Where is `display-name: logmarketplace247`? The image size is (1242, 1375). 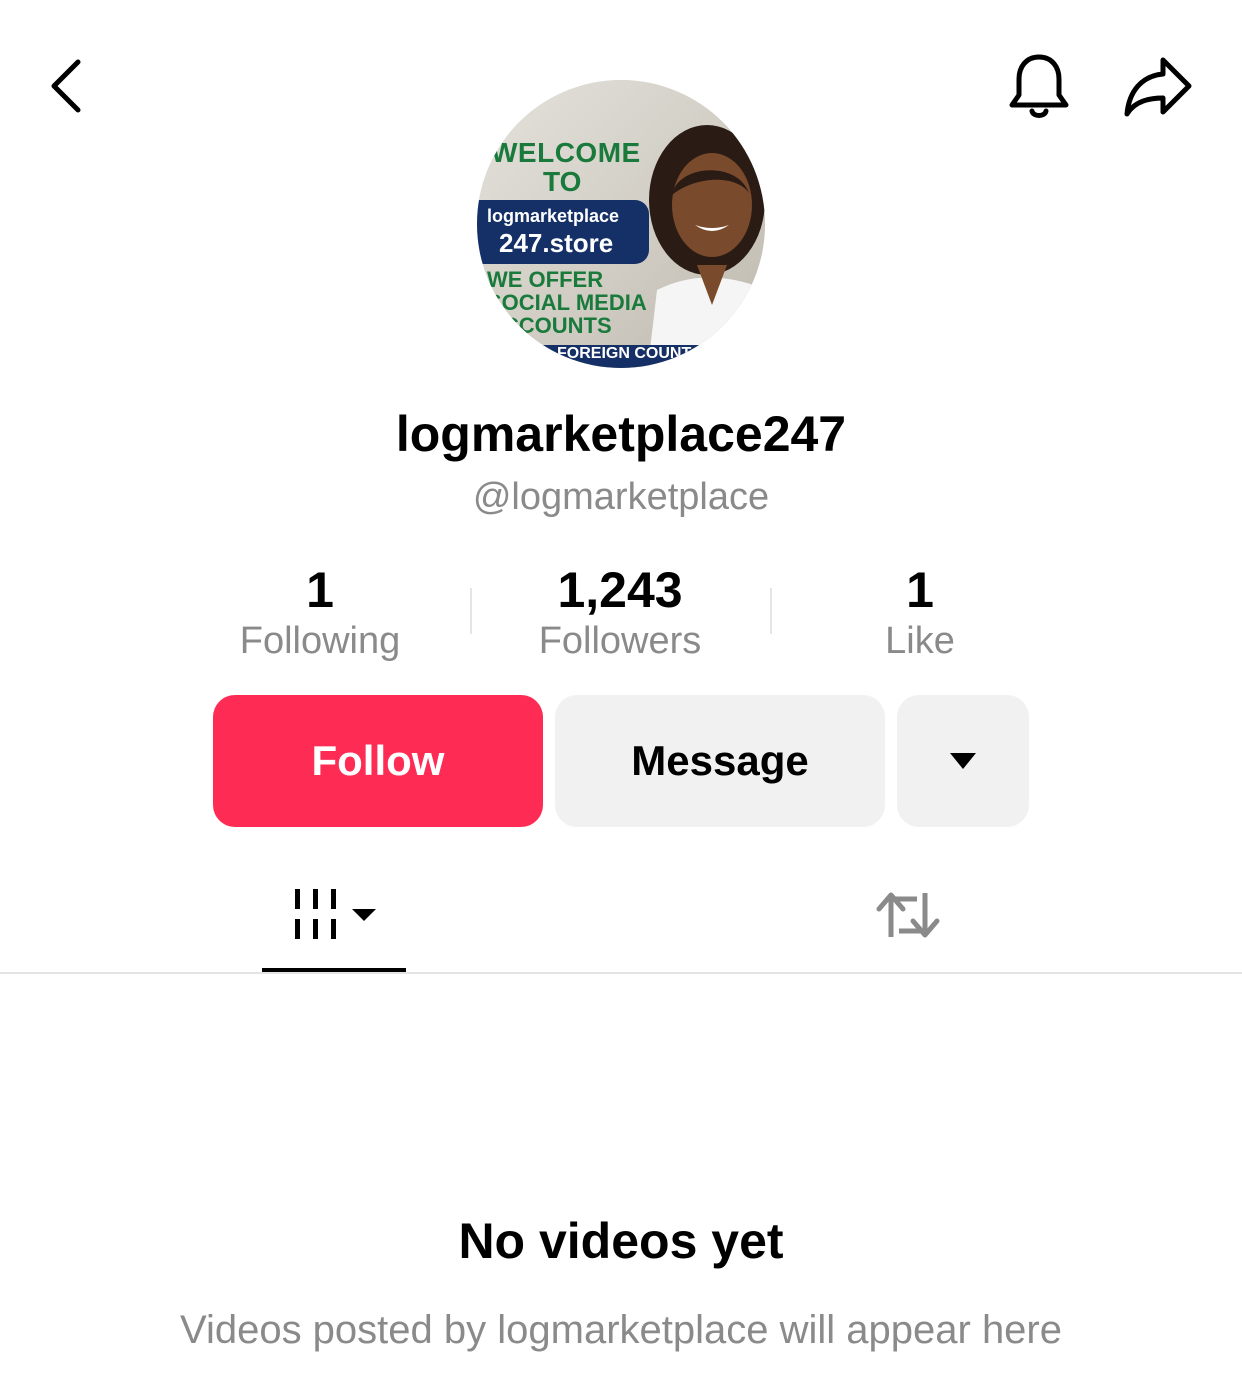 display-name: logmarketplace247 is located at coordinates (621, 434).